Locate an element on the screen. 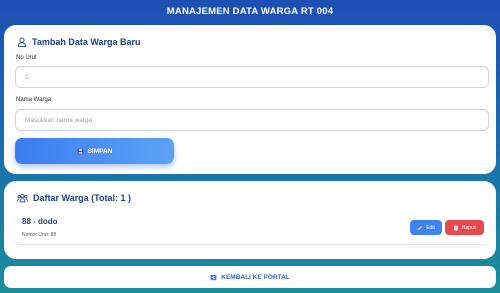 This screenshot has height=293, width=500. pencil-icon is located at coordinates (421, 227).